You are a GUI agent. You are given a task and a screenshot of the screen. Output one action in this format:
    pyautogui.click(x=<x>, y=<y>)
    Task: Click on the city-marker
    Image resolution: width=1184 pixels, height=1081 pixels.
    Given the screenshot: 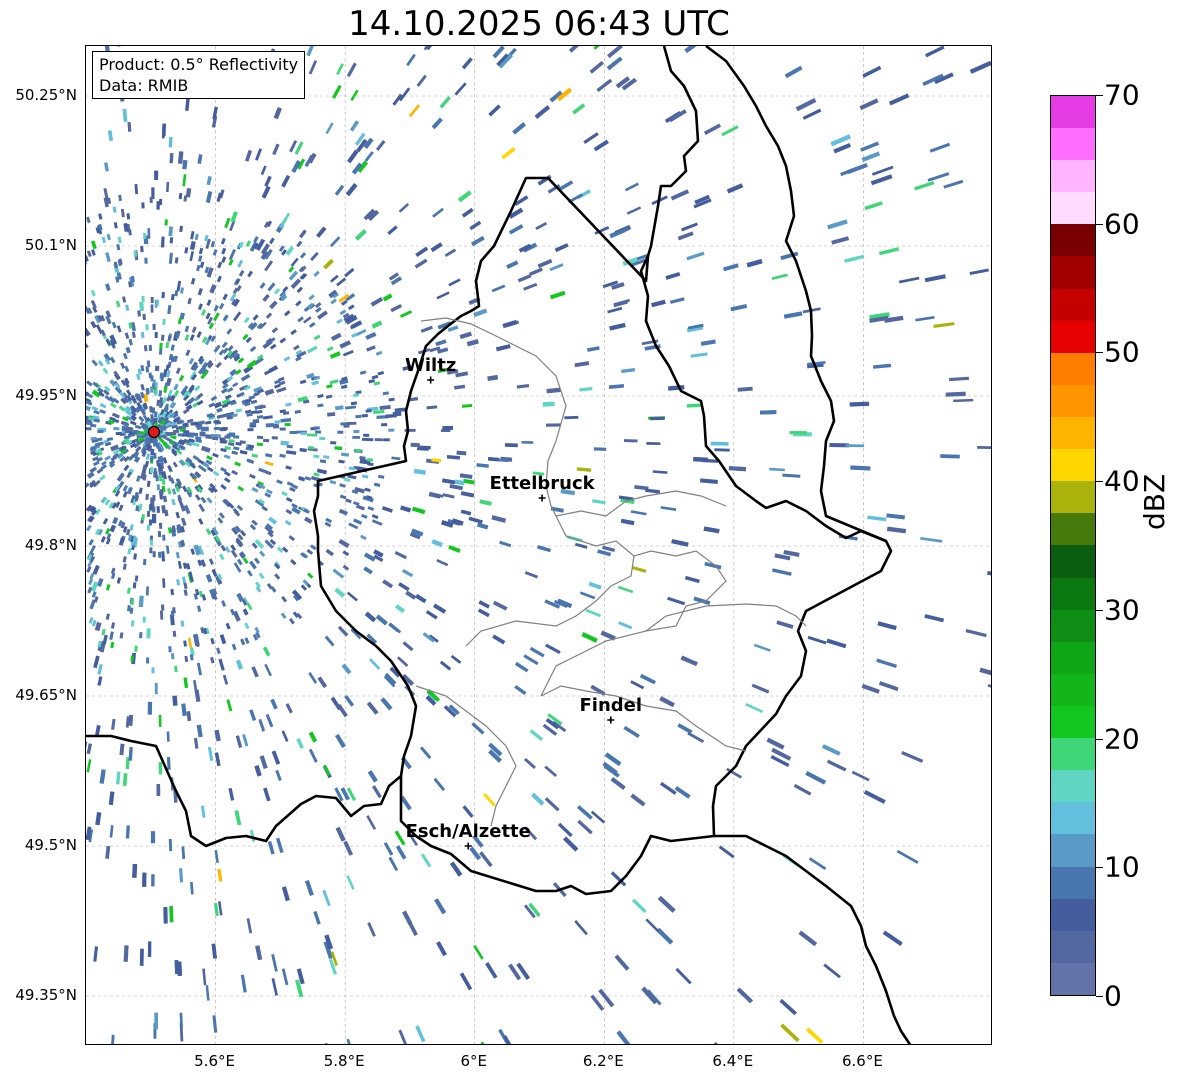 What is the action you would take?
    pyautogui.click(x=542, y=498)
    